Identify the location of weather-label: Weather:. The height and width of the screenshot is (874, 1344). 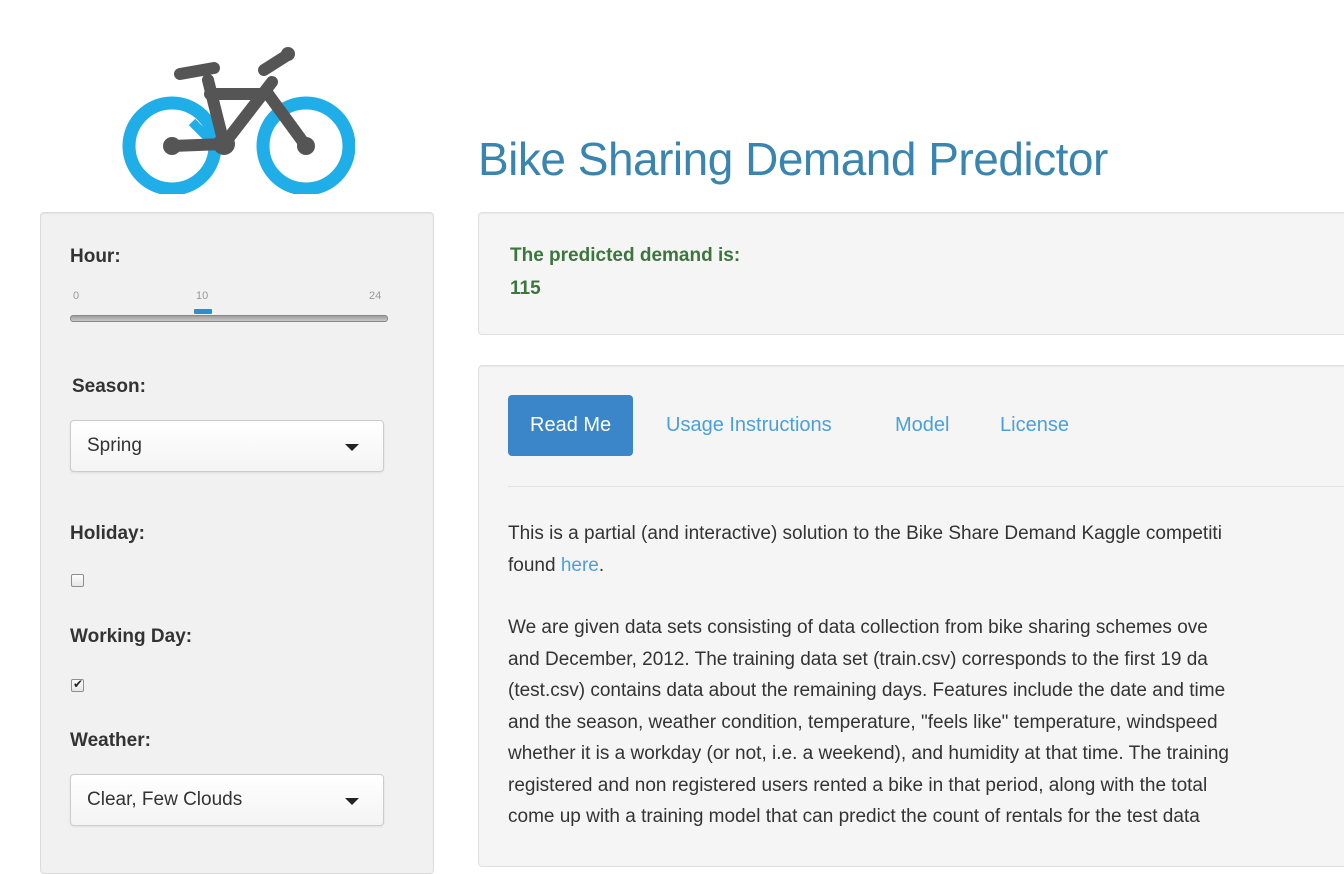
(110, 740).